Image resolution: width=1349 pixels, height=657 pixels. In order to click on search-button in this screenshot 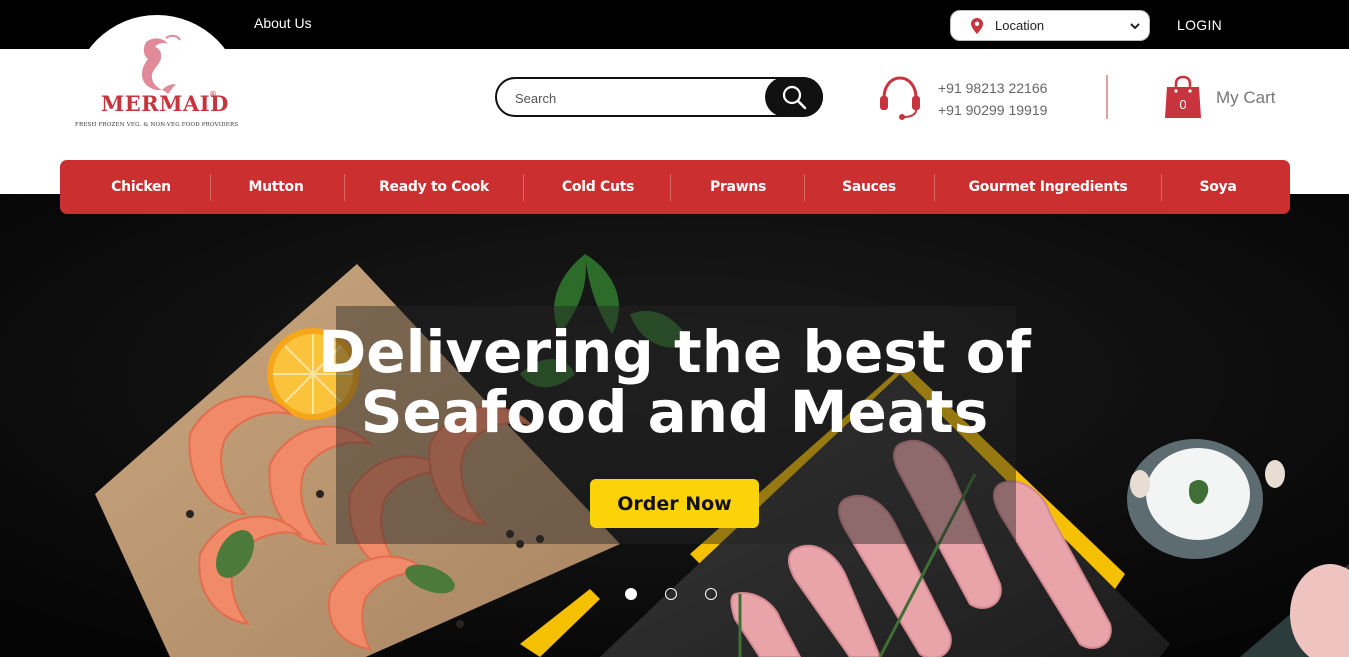, I will do `click(794, 97)`.